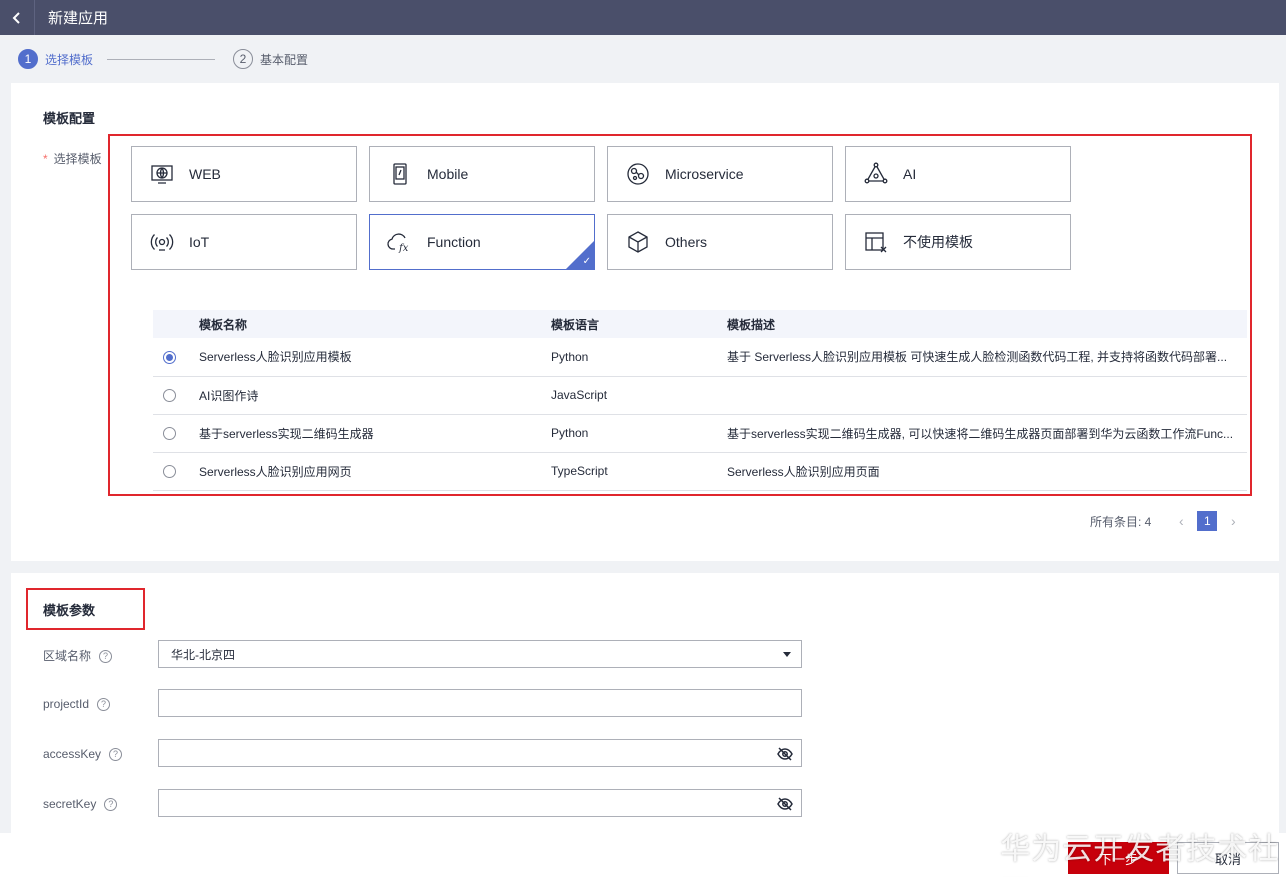  Describe the element at coordinates (45, 159) in the screenshot. I see `required-mark: *` at that location.